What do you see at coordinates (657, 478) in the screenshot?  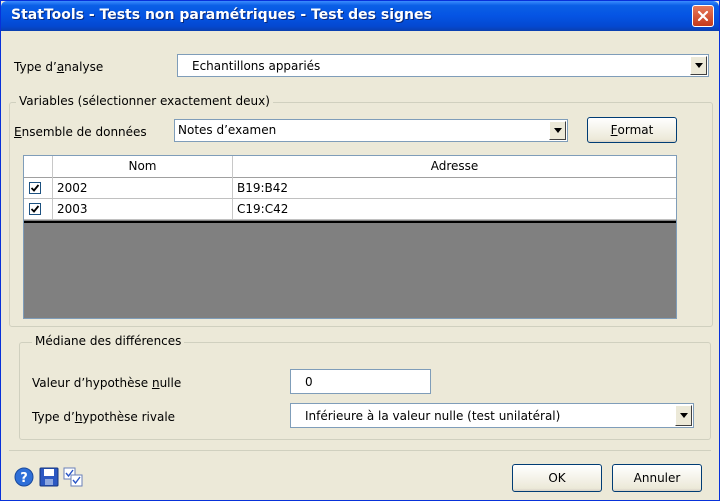 I see `cancel-button: Annuler` at bounding box center [657, 478].